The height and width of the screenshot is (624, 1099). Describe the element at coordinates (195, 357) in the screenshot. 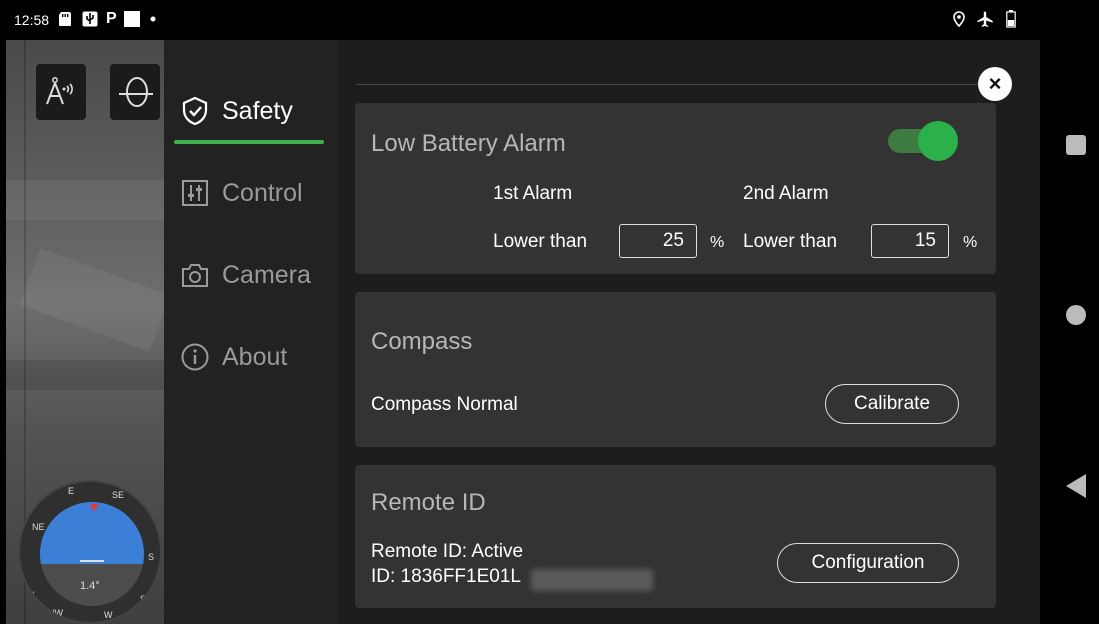

I see `info-icon` at that location.